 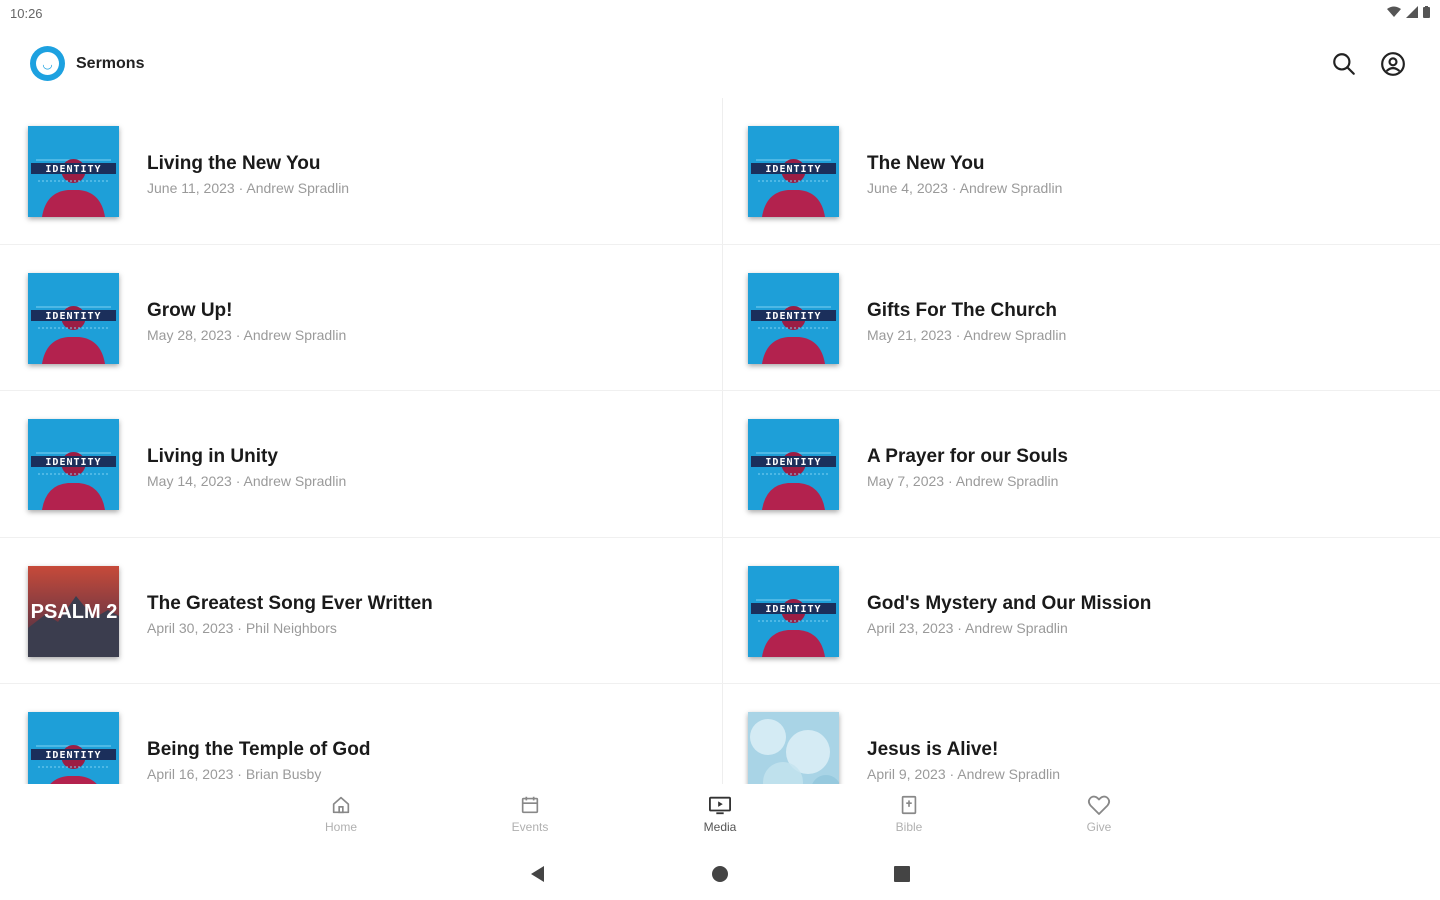 I want to click on church-logo: ◡, so click(x=47, y=63).